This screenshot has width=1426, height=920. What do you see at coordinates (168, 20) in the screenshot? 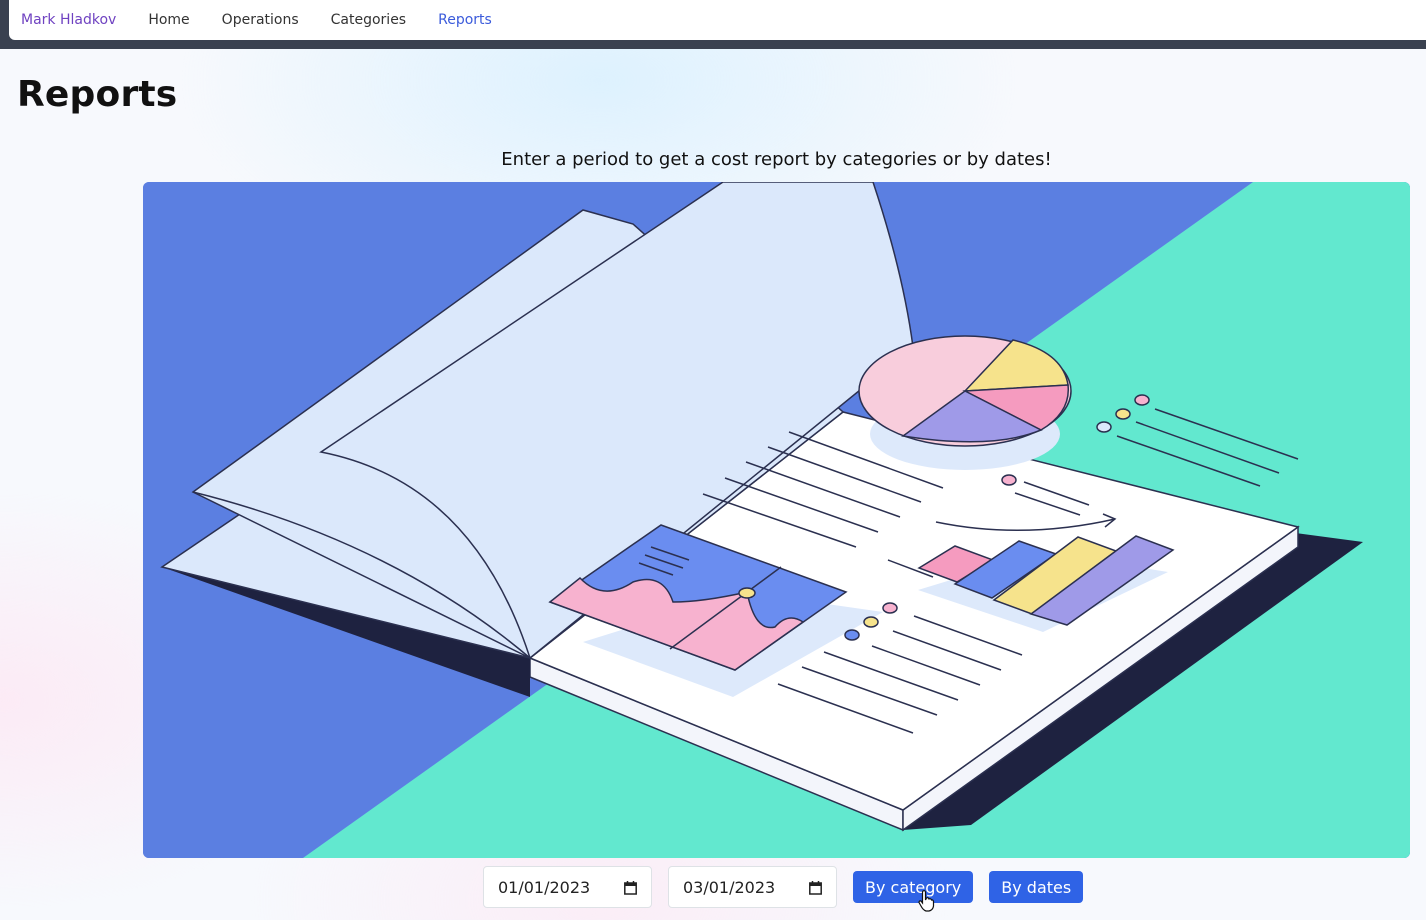
I see `nav-link-home: Home` at bounding box center [168, 20].